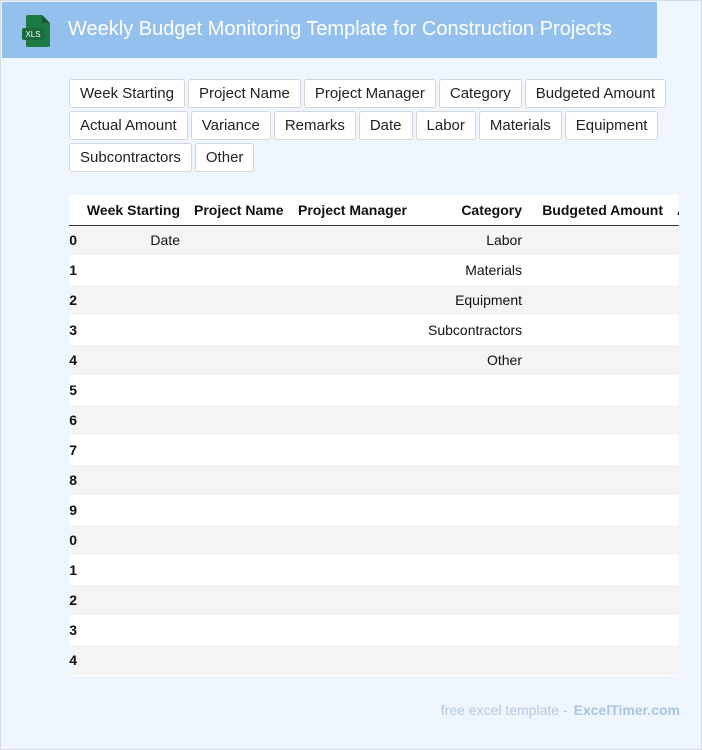  Describe the element at coordinates (230, 125) in the screenshot. I see `column-tag-chip: Variance` at that location.